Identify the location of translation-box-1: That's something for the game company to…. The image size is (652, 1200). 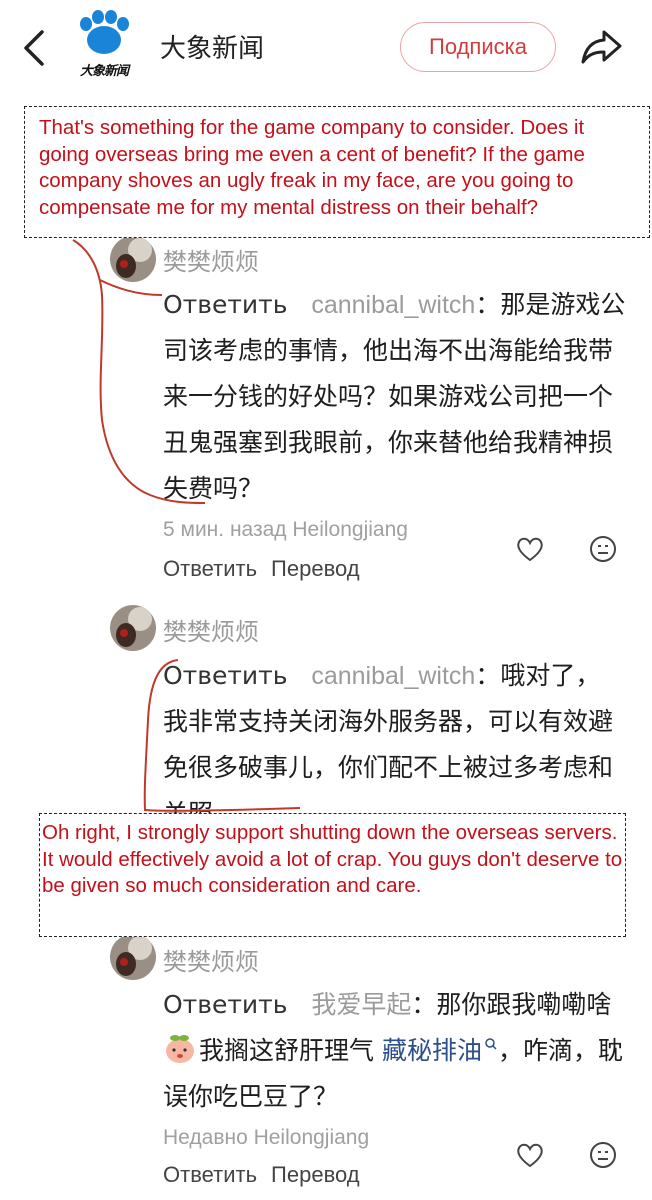
(337, 172).